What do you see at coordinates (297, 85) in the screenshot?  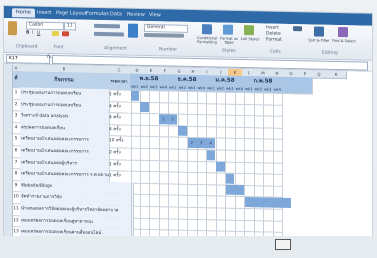 I see `month-header-extra` at bounding box center [297, 85].